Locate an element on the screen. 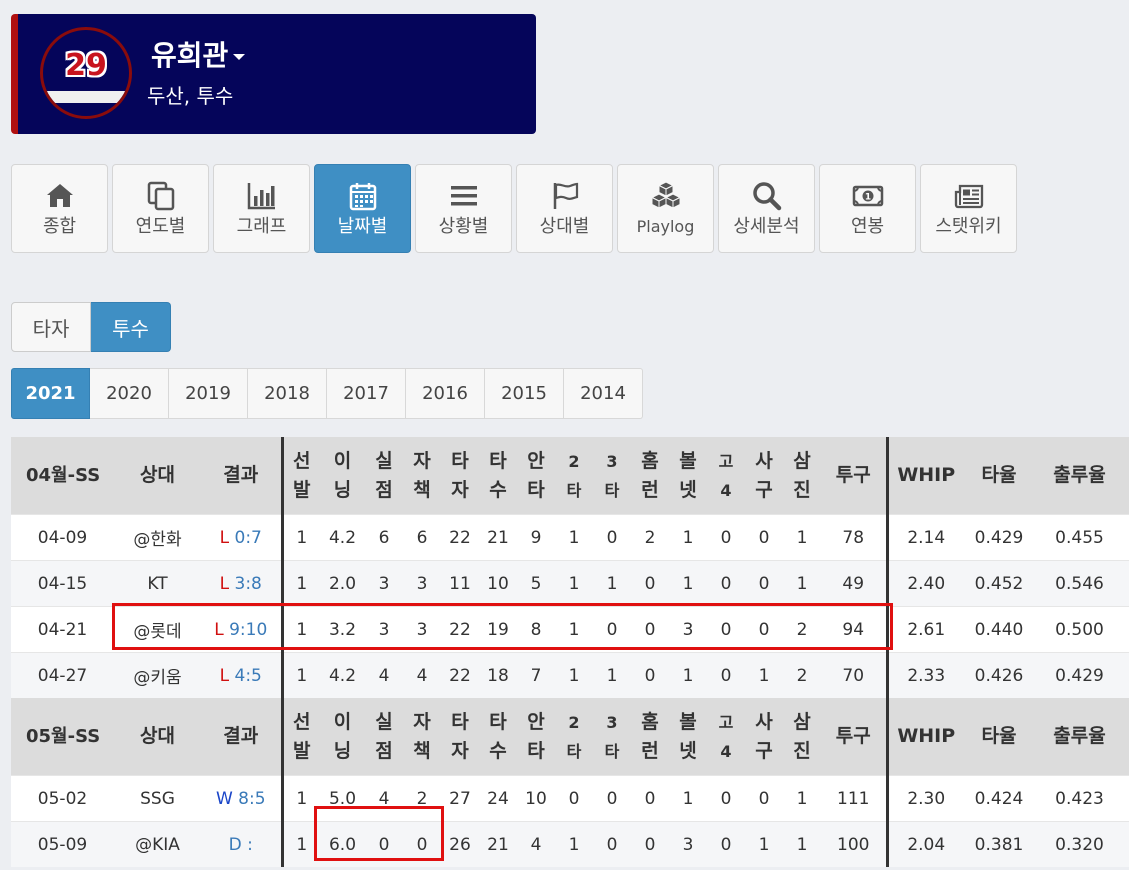 This screenshot has height=870, width=1129. column-header: 안 타 is located at coordinates (536, 737).